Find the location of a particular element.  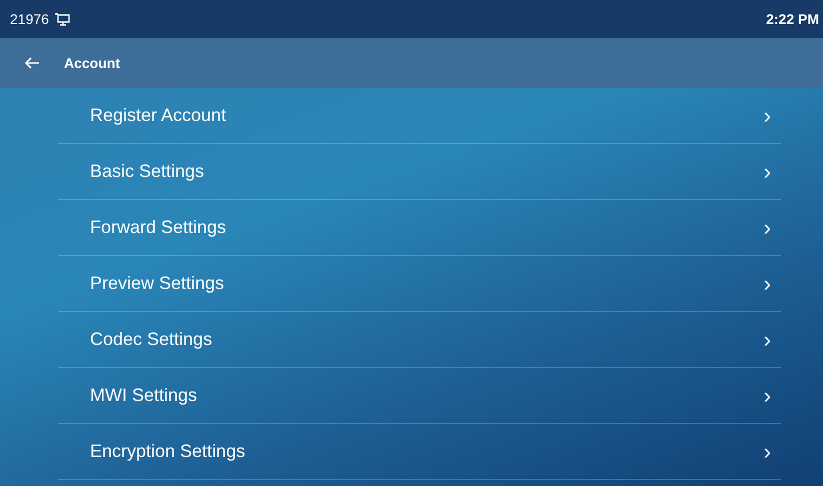

menu-item-label: Forward Settings is located at coordinates (158, 227).